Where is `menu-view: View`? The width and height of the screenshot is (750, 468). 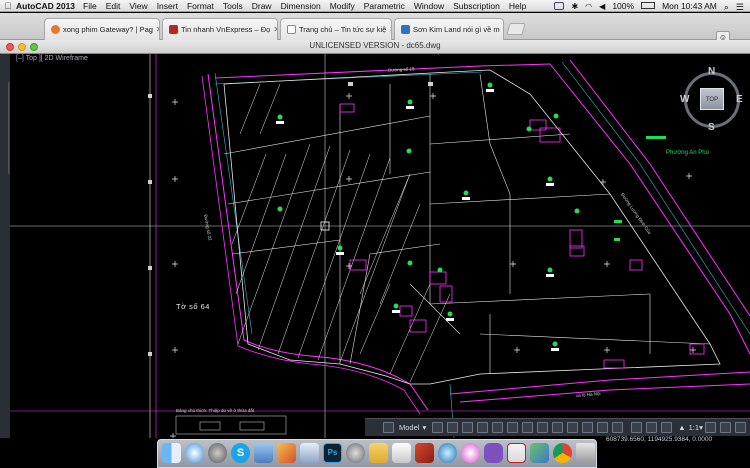
menu-view: View is located at coordinates (138, 6).